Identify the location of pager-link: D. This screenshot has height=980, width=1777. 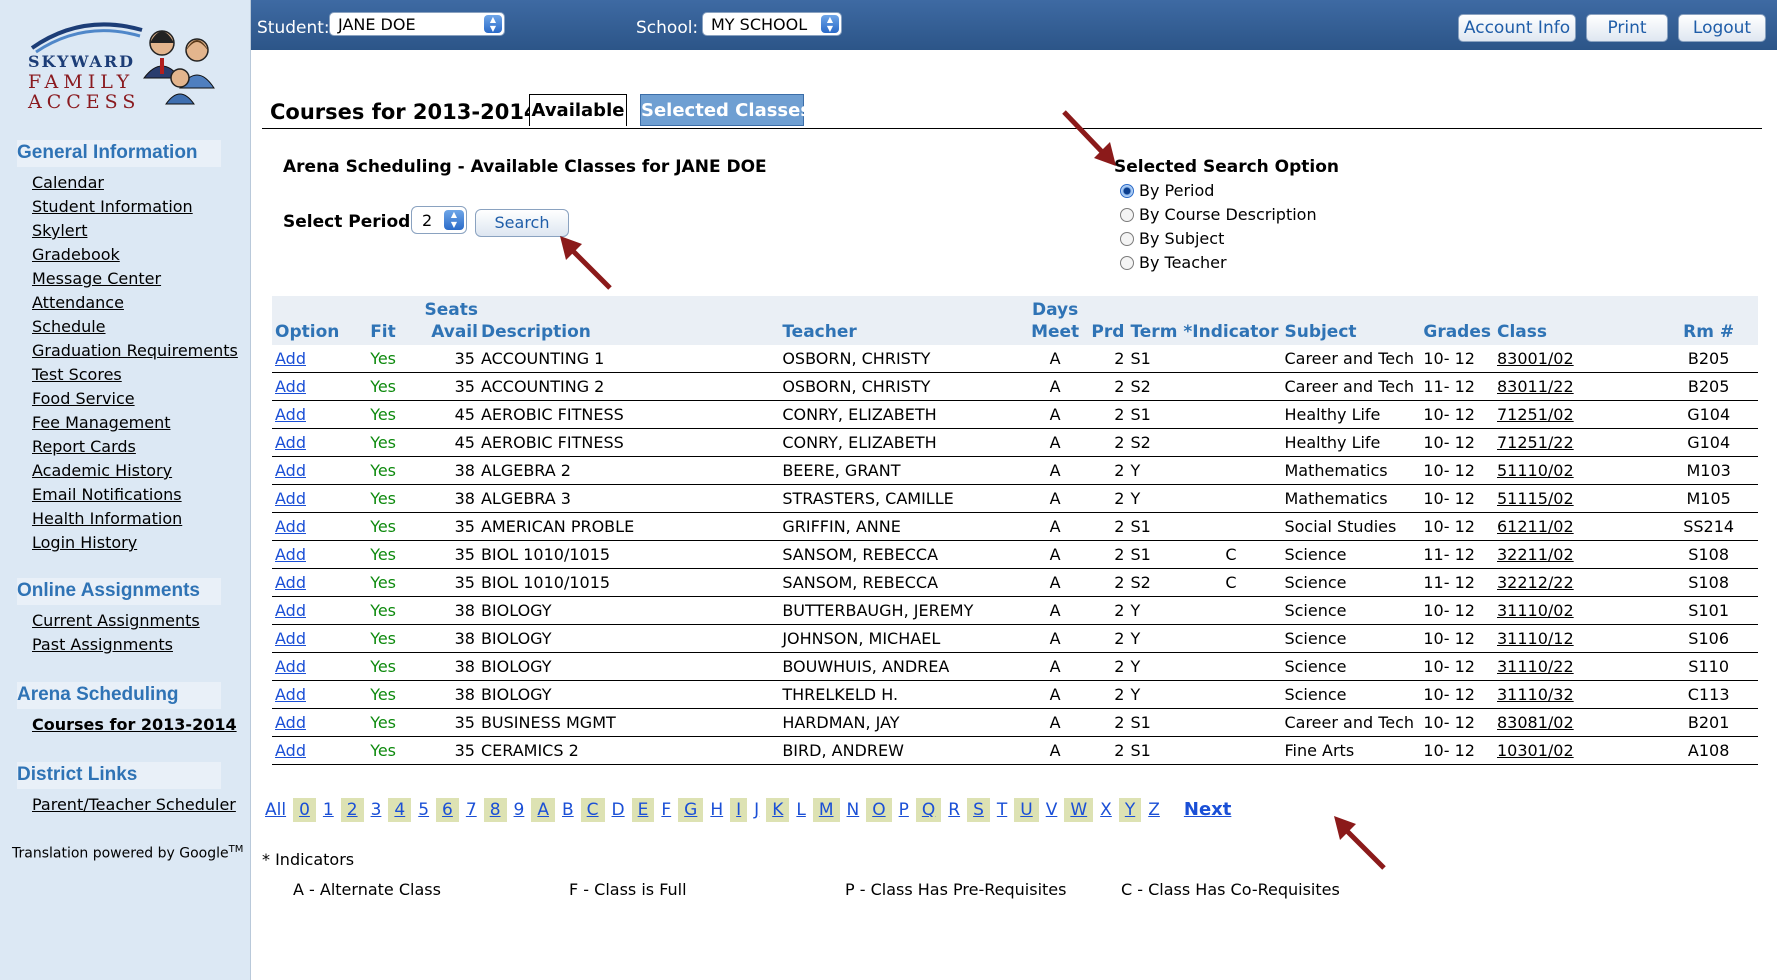
(618, 810).